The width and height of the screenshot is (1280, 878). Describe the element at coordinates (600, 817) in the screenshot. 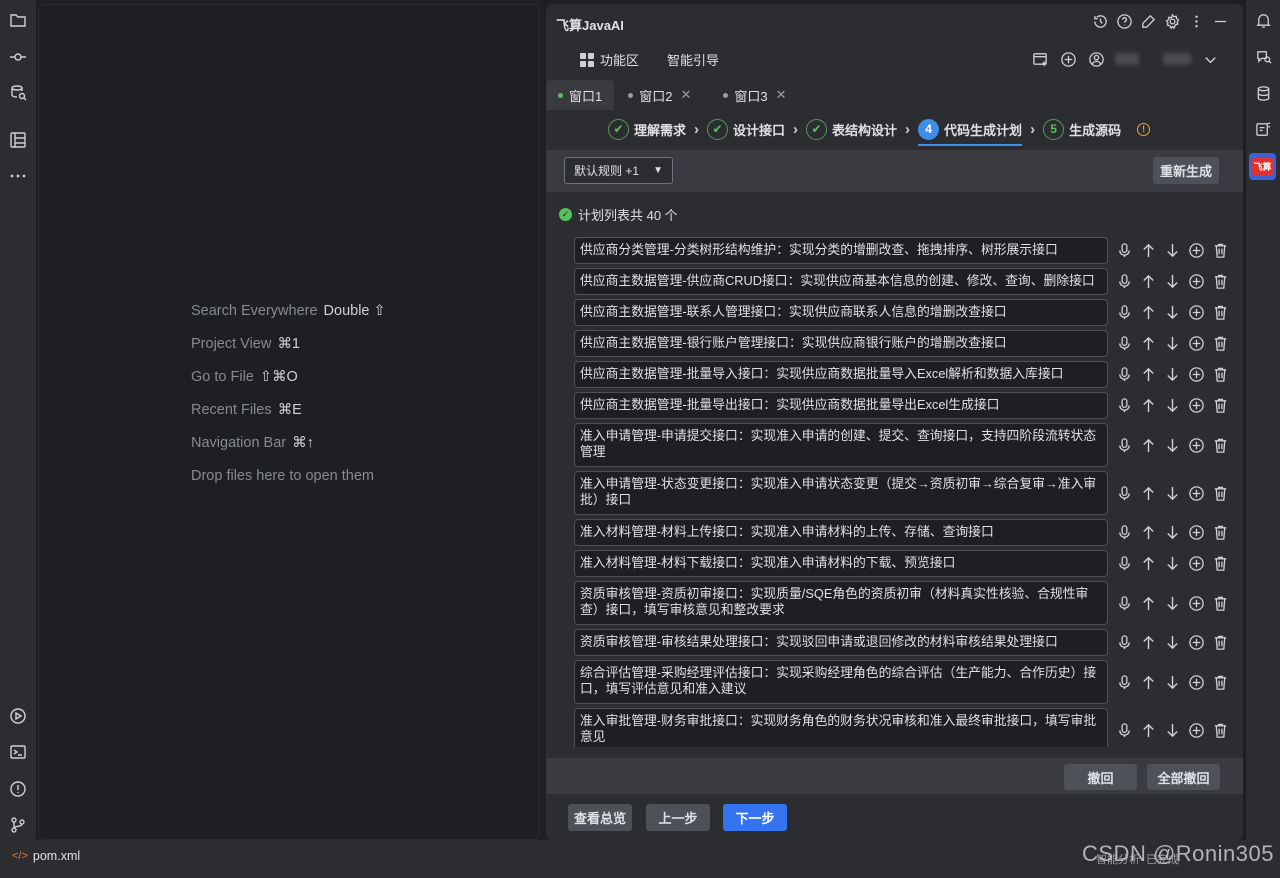

I see `view-overview-button: 查看总览` at that location.